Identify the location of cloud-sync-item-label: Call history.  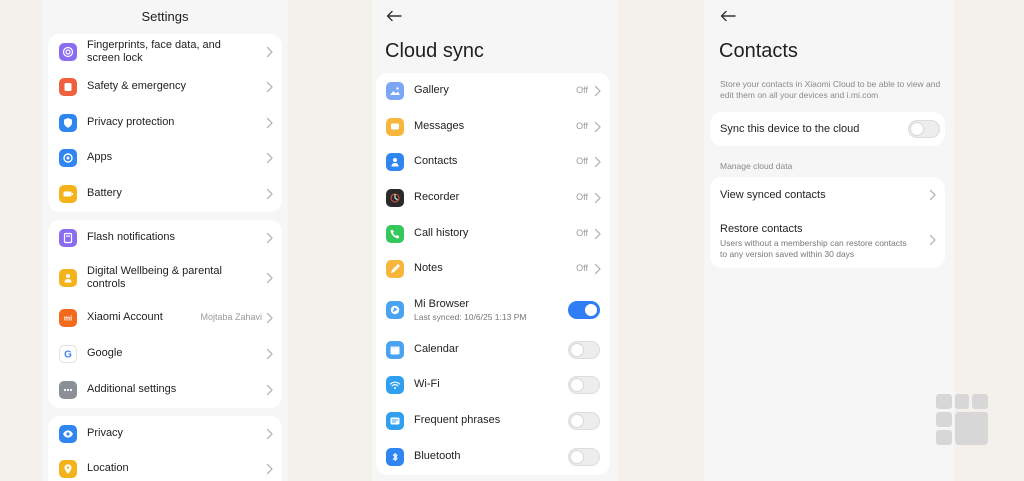
(441, 232).